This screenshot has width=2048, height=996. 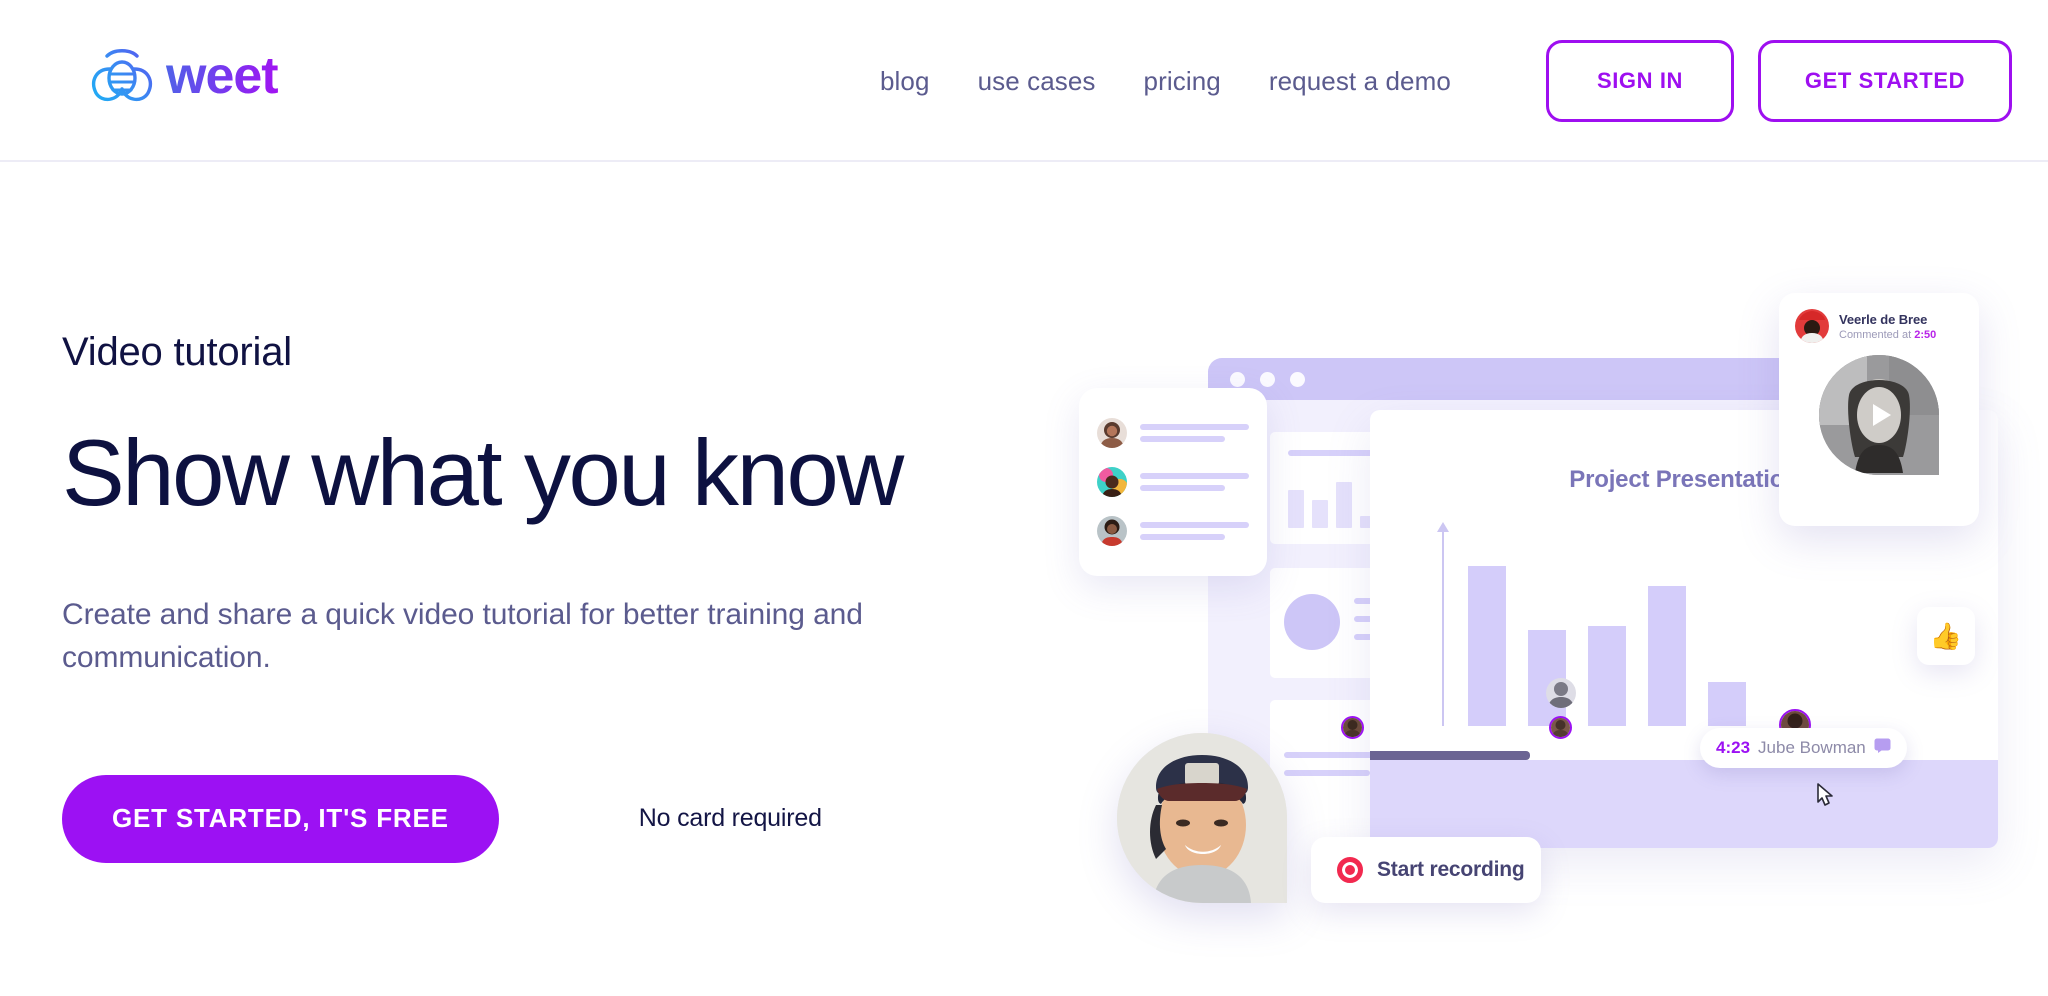 What do you see at coordinates (1037, 81) in the screenshot?
I see `nav-link-use-cases: use cases` at bounding box center [1037, 81].